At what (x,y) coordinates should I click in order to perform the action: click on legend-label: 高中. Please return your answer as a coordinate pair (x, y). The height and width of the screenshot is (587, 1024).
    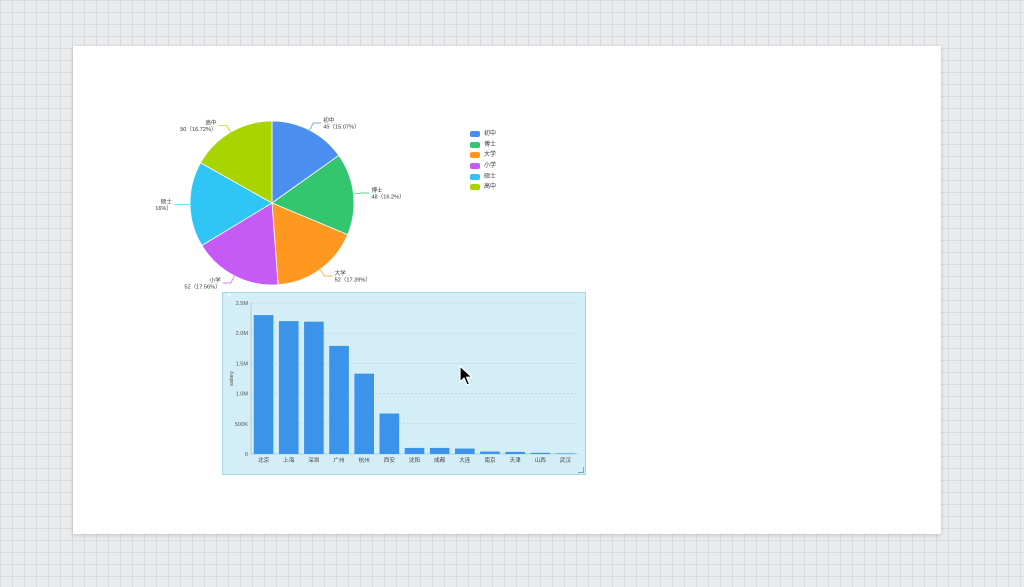
    Looking at the image, I should click on (490, 187).